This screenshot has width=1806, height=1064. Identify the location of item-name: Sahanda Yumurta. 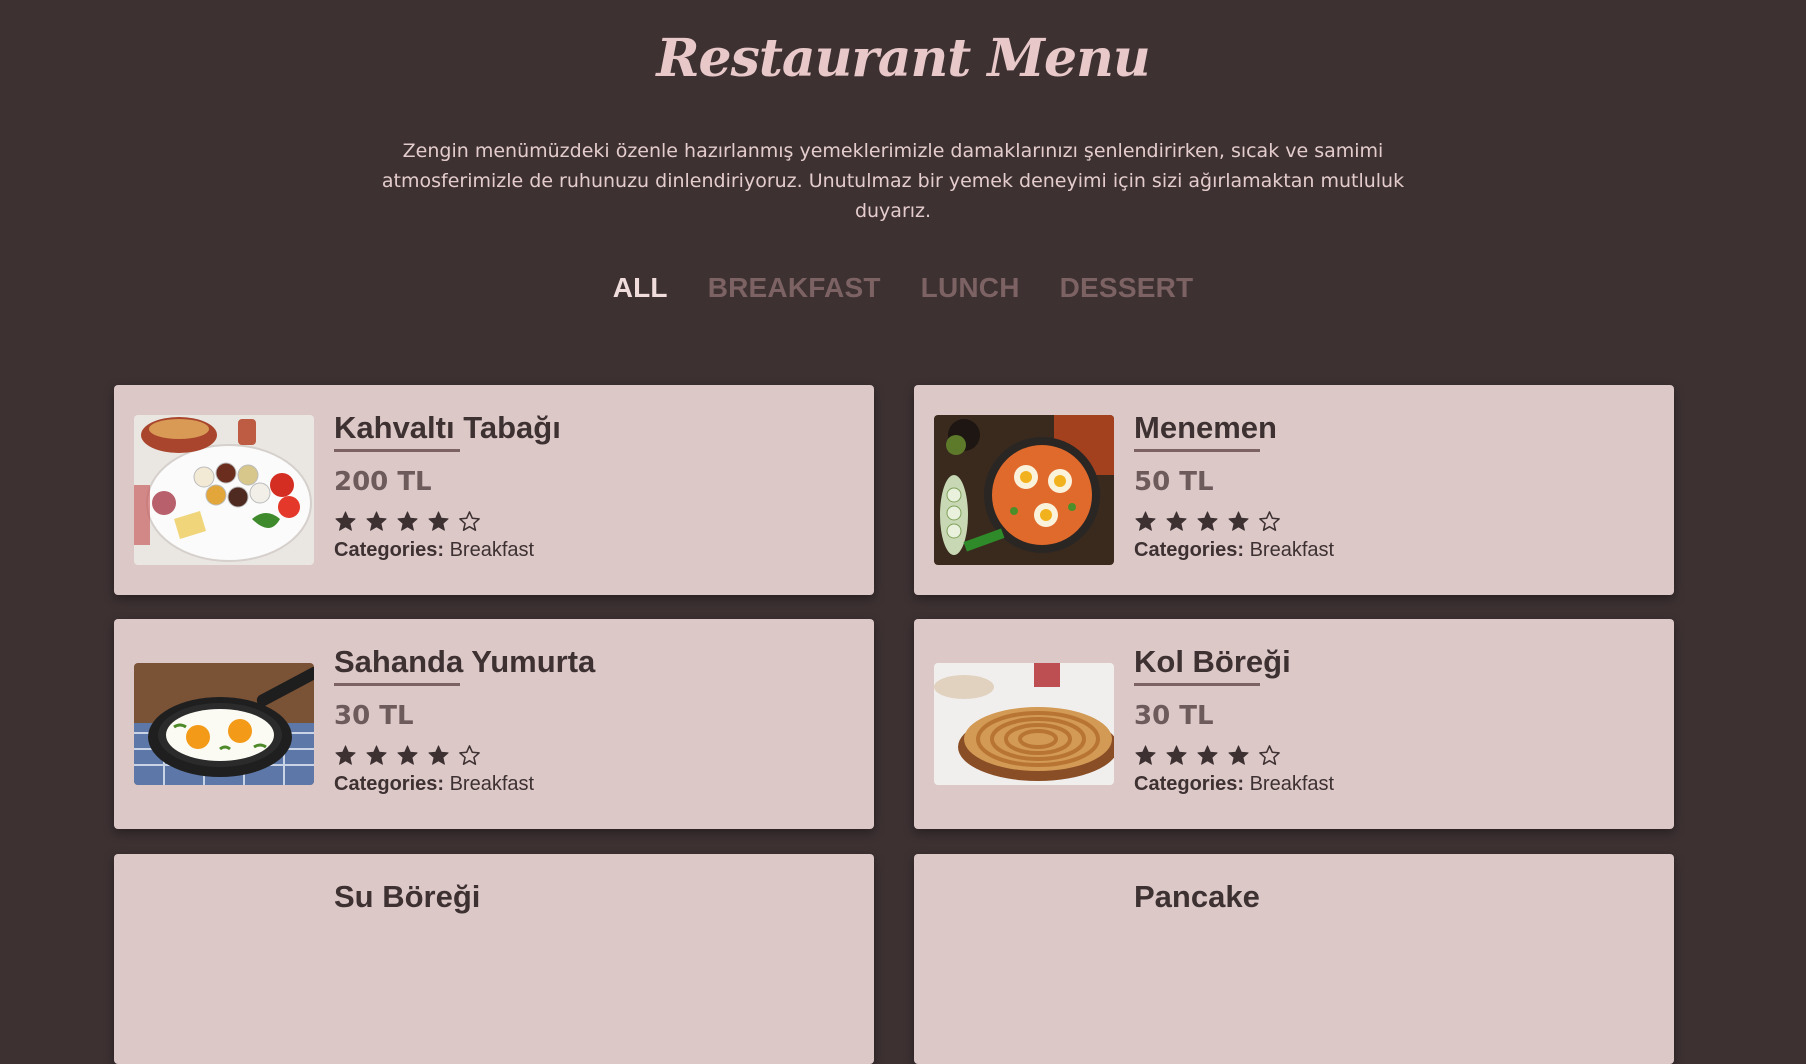
(465, 661).